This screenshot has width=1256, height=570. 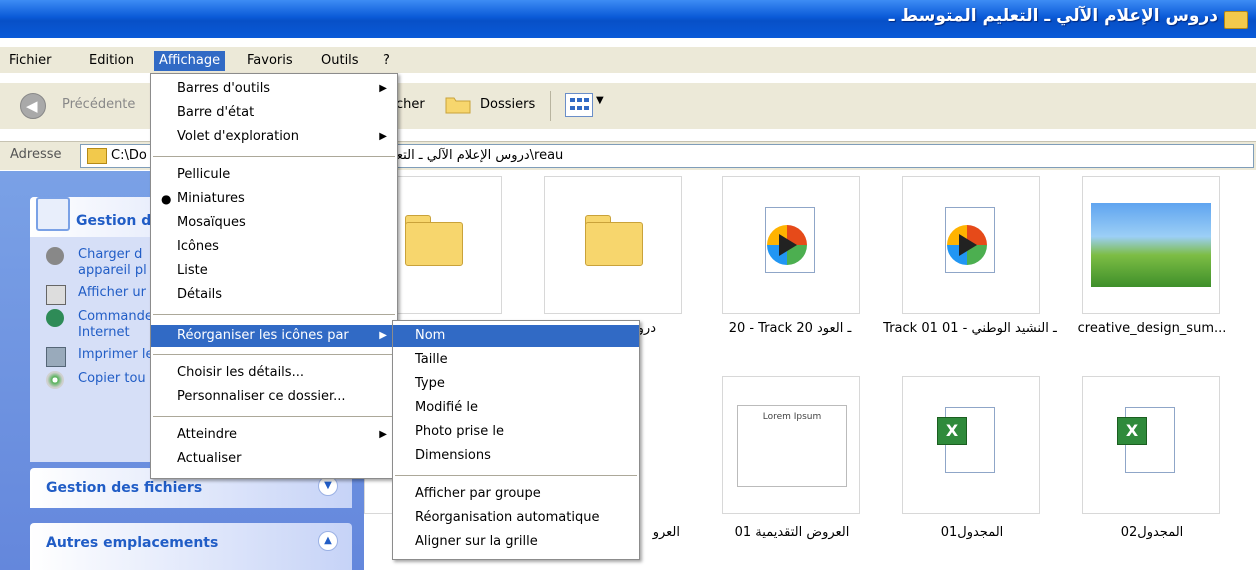 What do you see at coordinates (55, 256) in the screenshot?
I see `camera-icon` at bounding box center [55, 256].